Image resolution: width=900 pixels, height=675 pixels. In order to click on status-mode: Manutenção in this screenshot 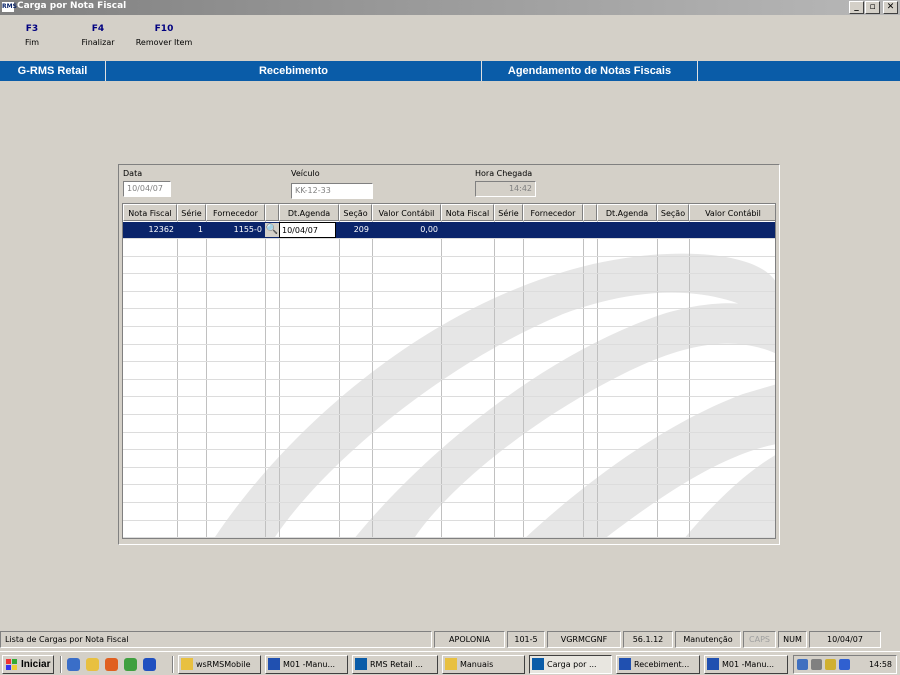, I will do `click(708, 639)`.